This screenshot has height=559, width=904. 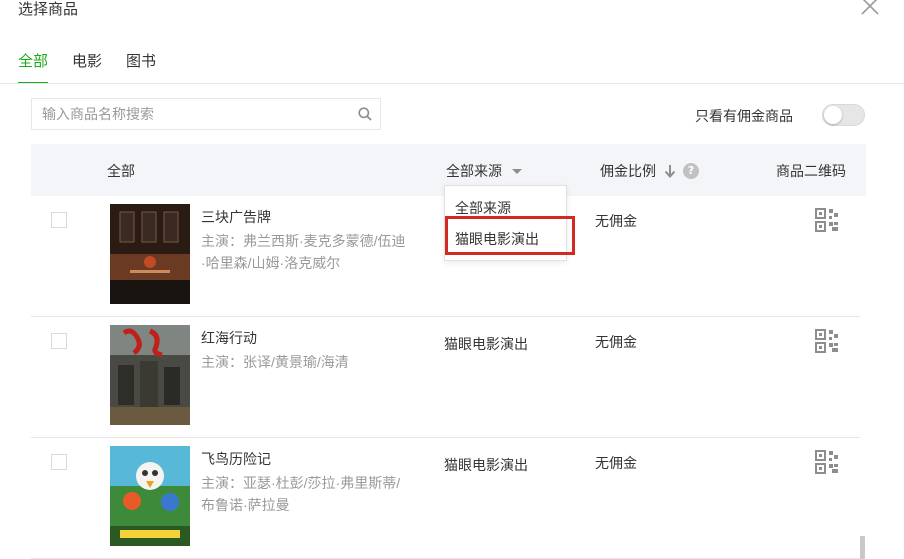 I want to click on source-filter-label: 全部来源, so click(x=474, y=171).